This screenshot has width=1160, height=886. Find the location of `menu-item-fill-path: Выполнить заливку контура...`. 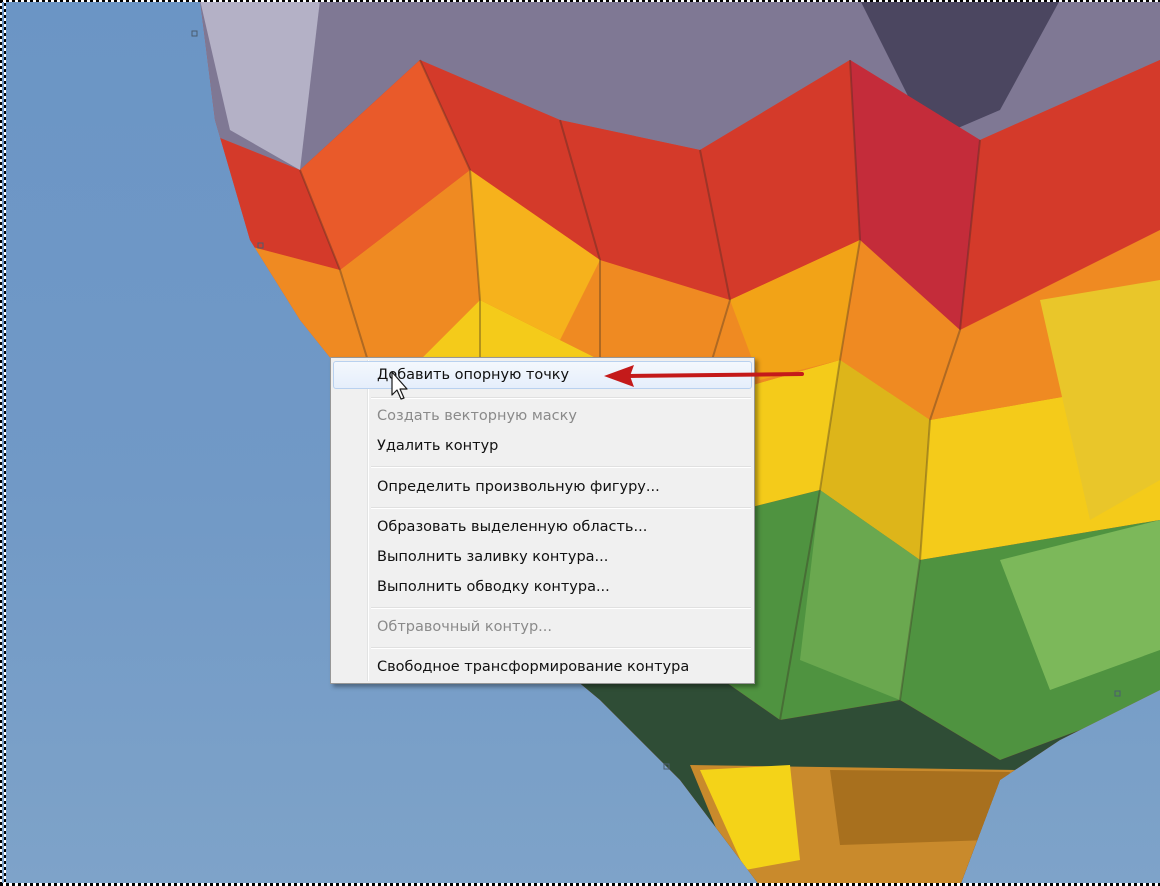

menu-item-fill-path: Выполнить заливку контура... is located at coordinates (542, 557).